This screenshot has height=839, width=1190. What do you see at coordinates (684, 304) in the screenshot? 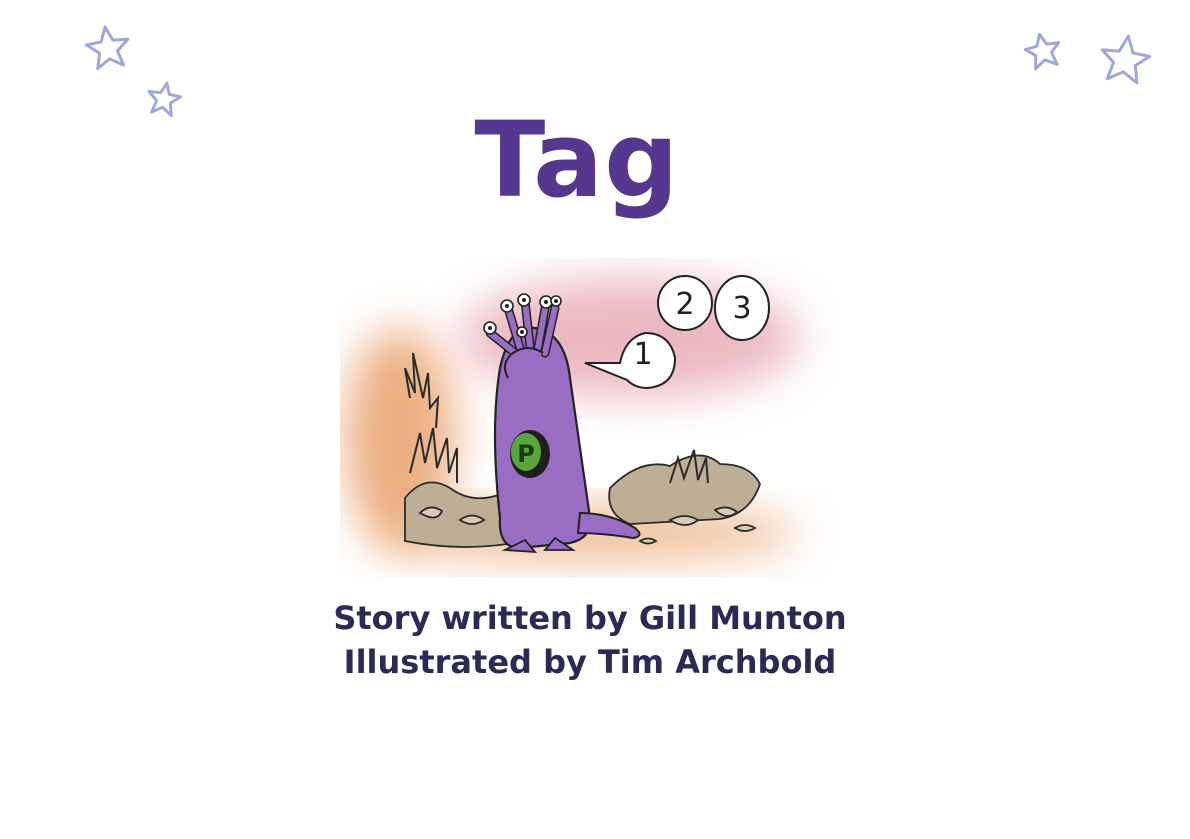
I see `bubble-number-2: 2` at bounding box center [684, 304].